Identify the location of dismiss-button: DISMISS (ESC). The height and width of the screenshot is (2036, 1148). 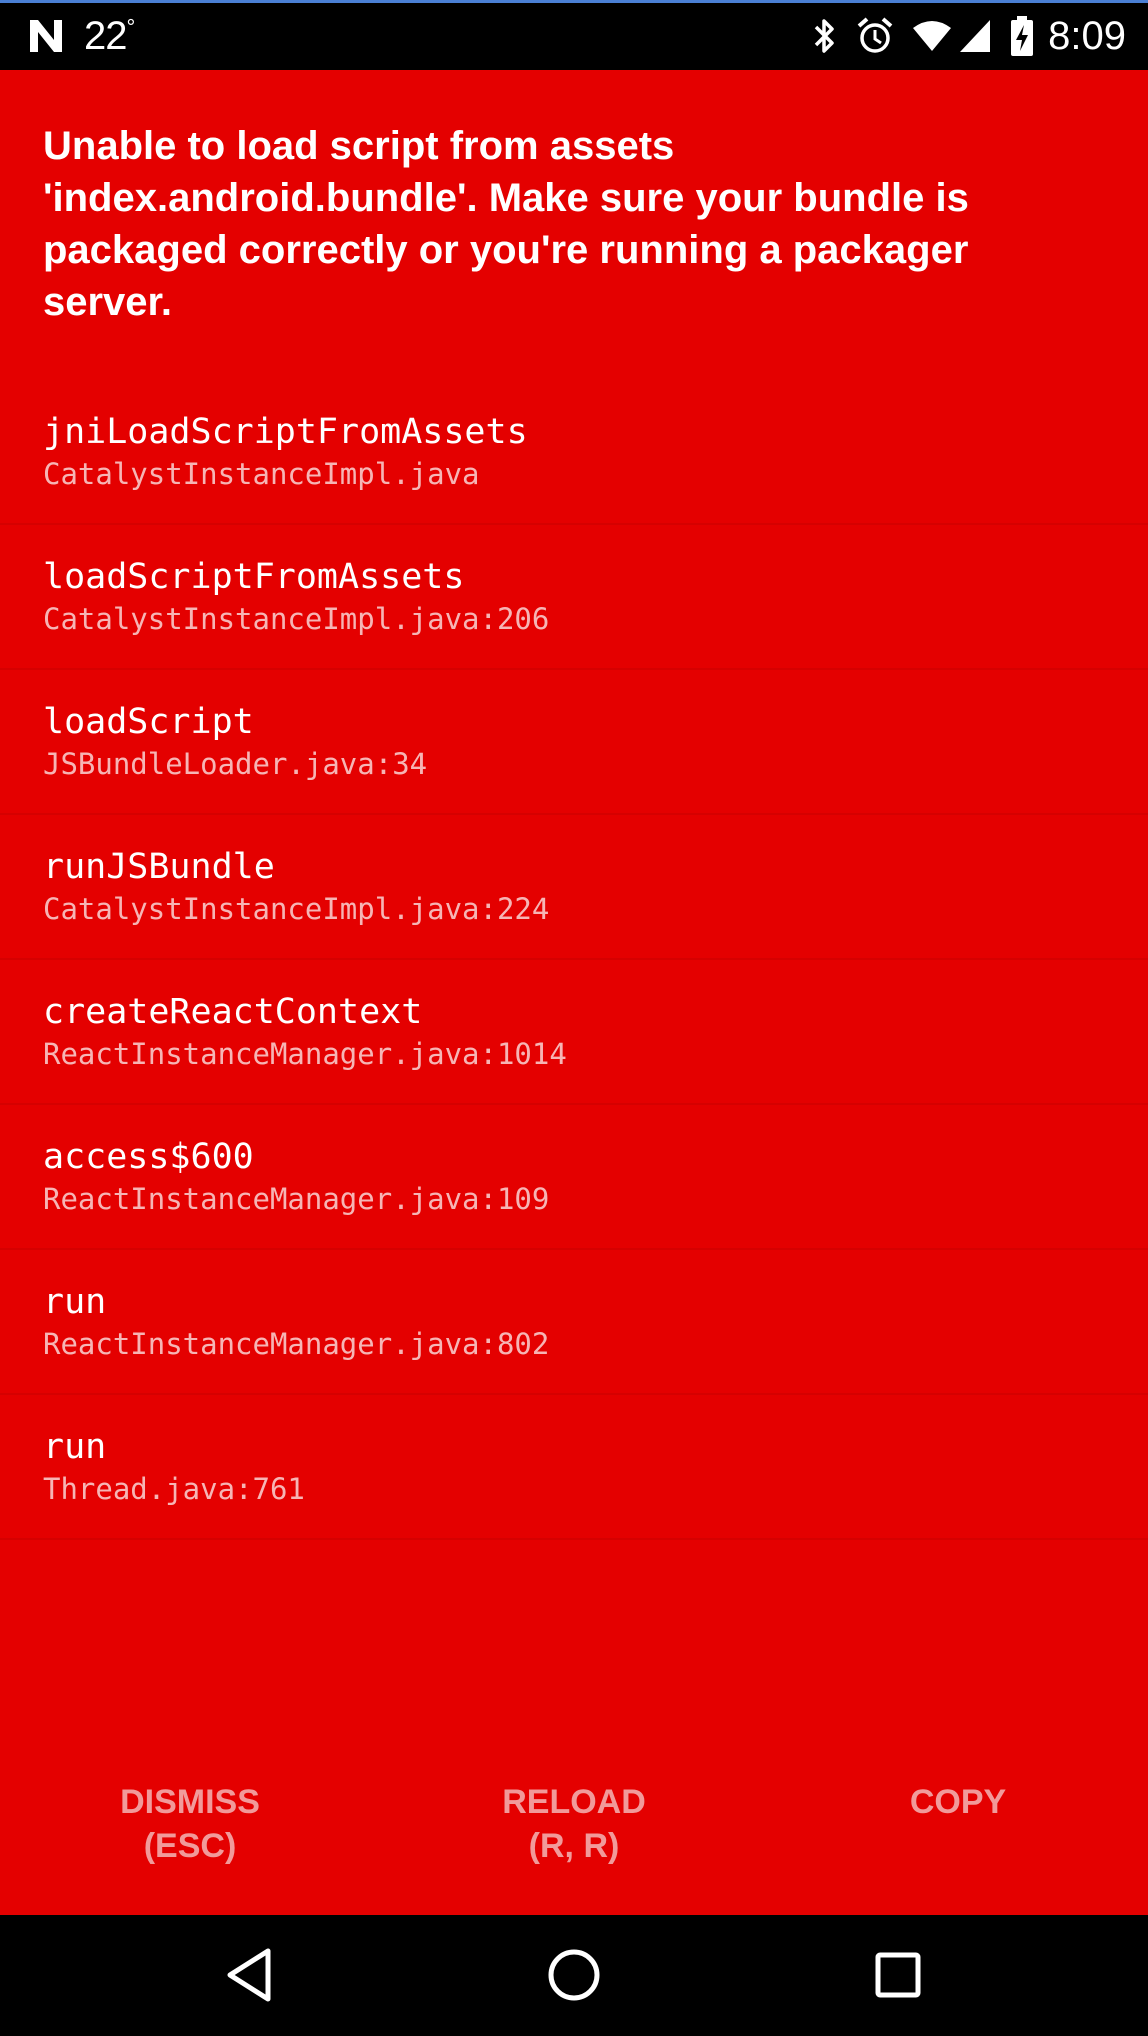
(190, 1824).